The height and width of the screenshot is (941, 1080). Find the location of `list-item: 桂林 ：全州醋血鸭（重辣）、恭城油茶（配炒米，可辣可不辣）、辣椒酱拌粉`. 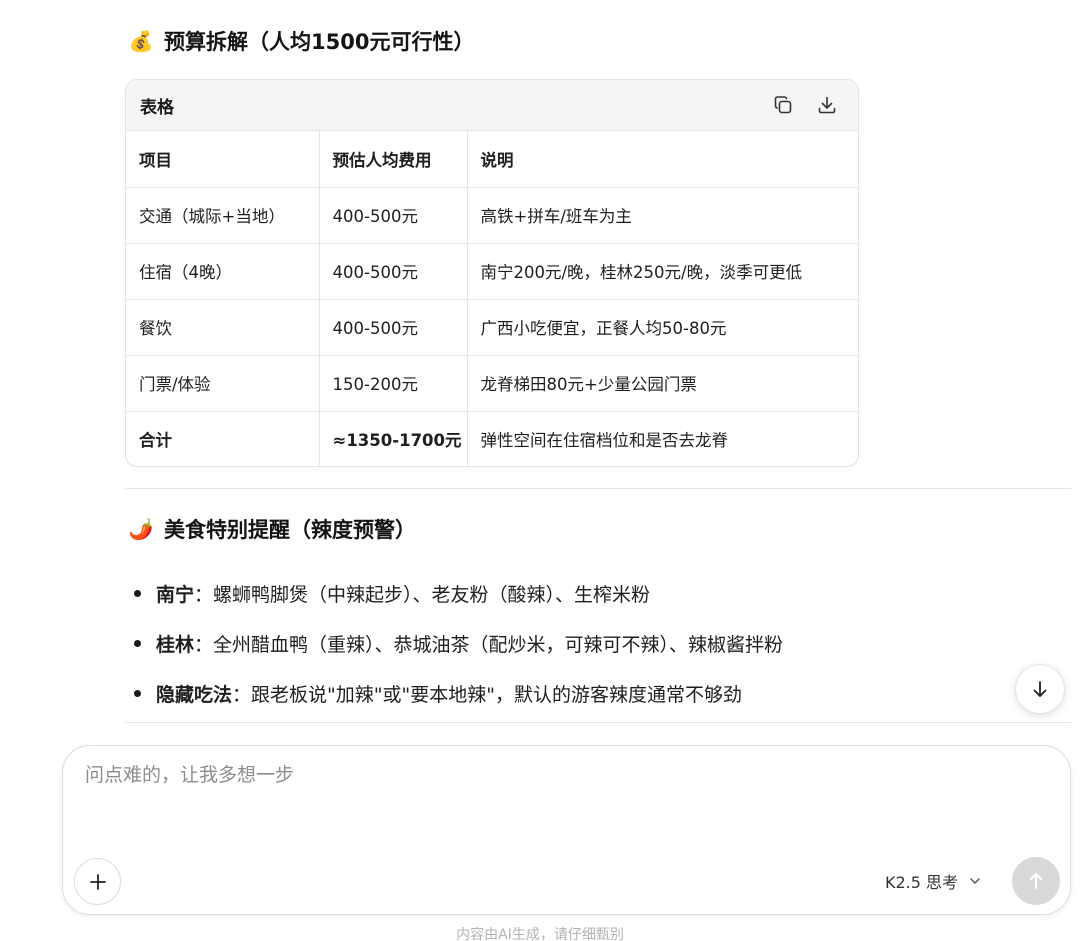

list-item: 桂林 ：全州醋血鸭（重辣）、恭城油茶（配炒米，可辣可不辣）、辣椒酱拌粉 is located at coordinates (458, 643).